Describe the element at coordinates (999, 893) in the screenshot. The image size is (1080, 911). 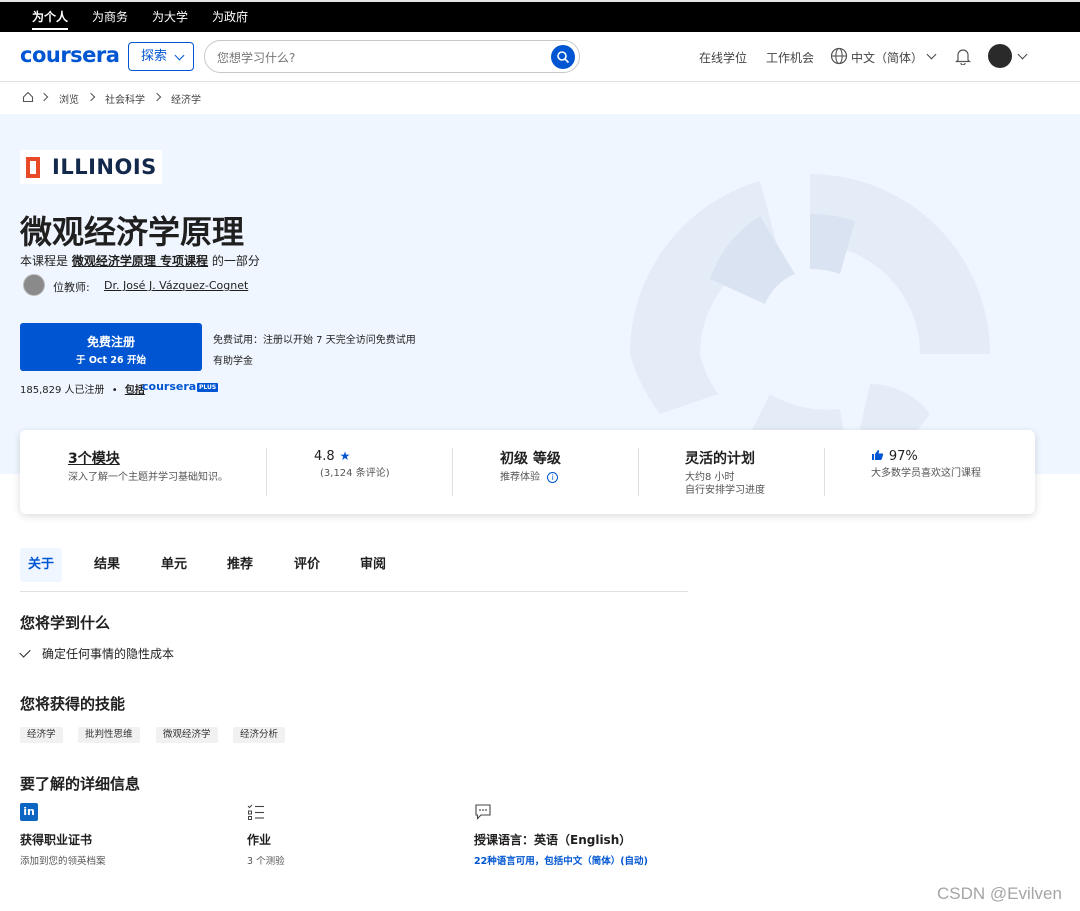
I see `watermark: CSDN @Evilven` at that location.